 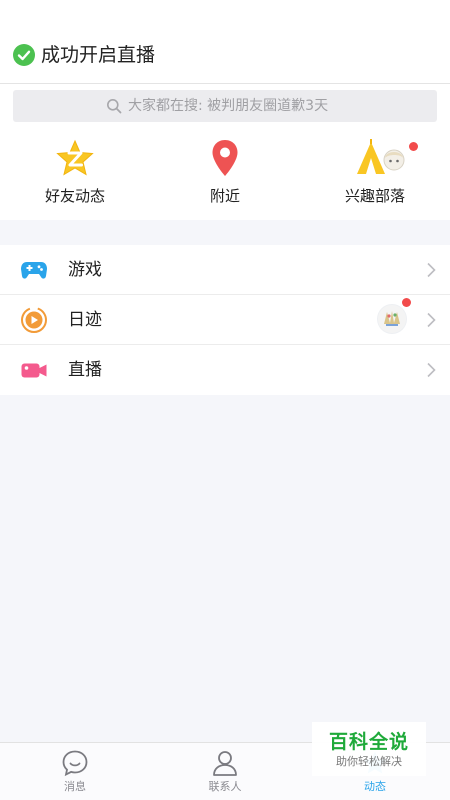 I want to click on tribe-tent-icon, so click(x=381, y=156).